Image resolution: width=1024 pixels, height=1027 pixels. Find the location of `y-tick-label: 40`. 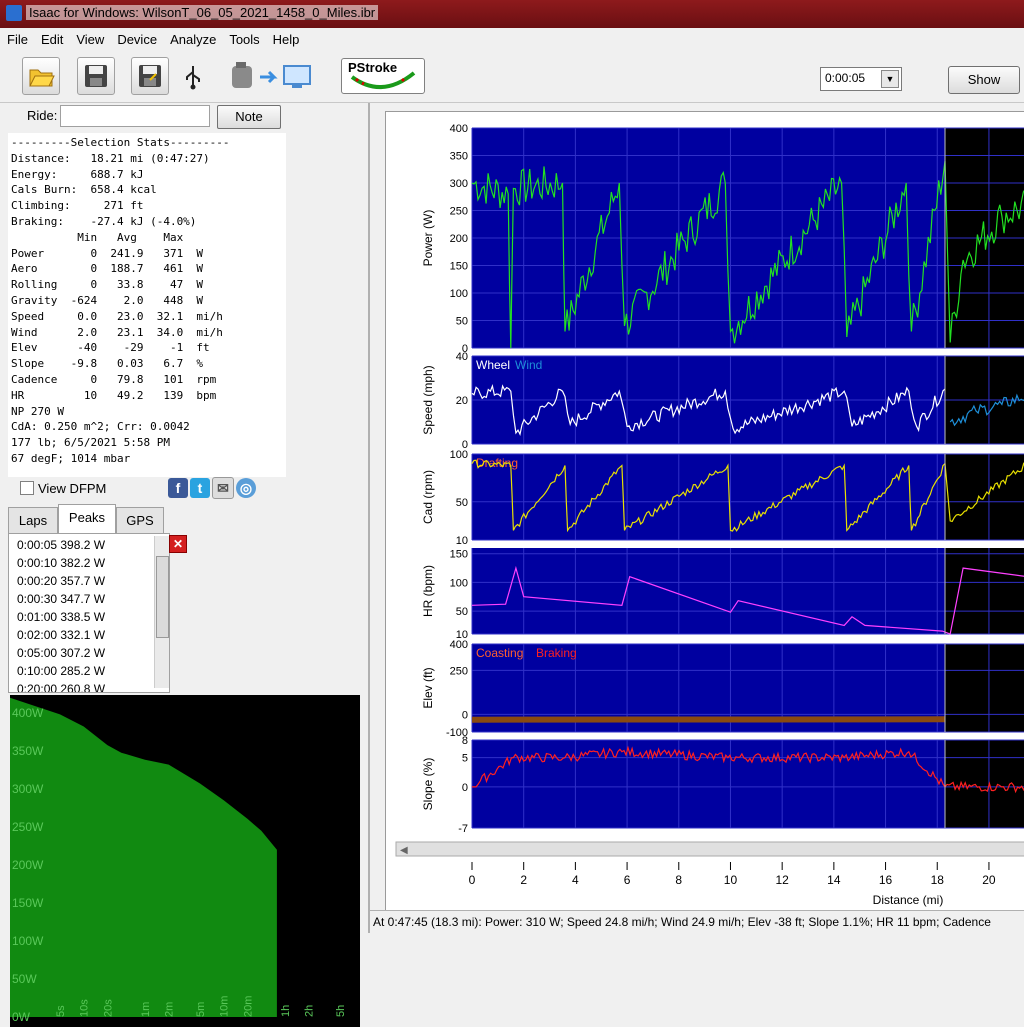

y-tick-label: 40 is located at coordinates (462, 357).